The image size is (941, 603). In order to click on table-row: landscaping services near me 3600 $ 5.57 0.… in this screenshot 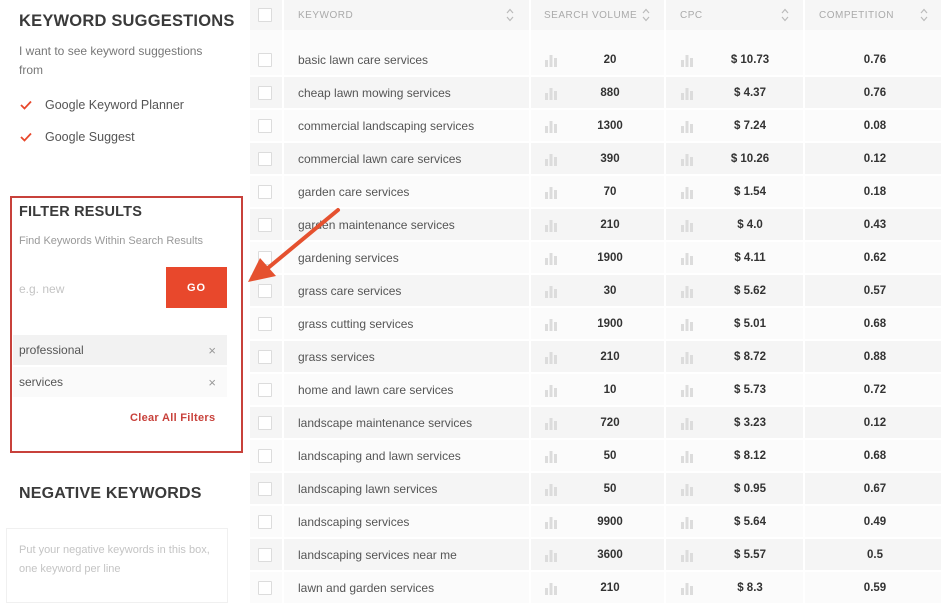, I will do `click(595, 555)`.